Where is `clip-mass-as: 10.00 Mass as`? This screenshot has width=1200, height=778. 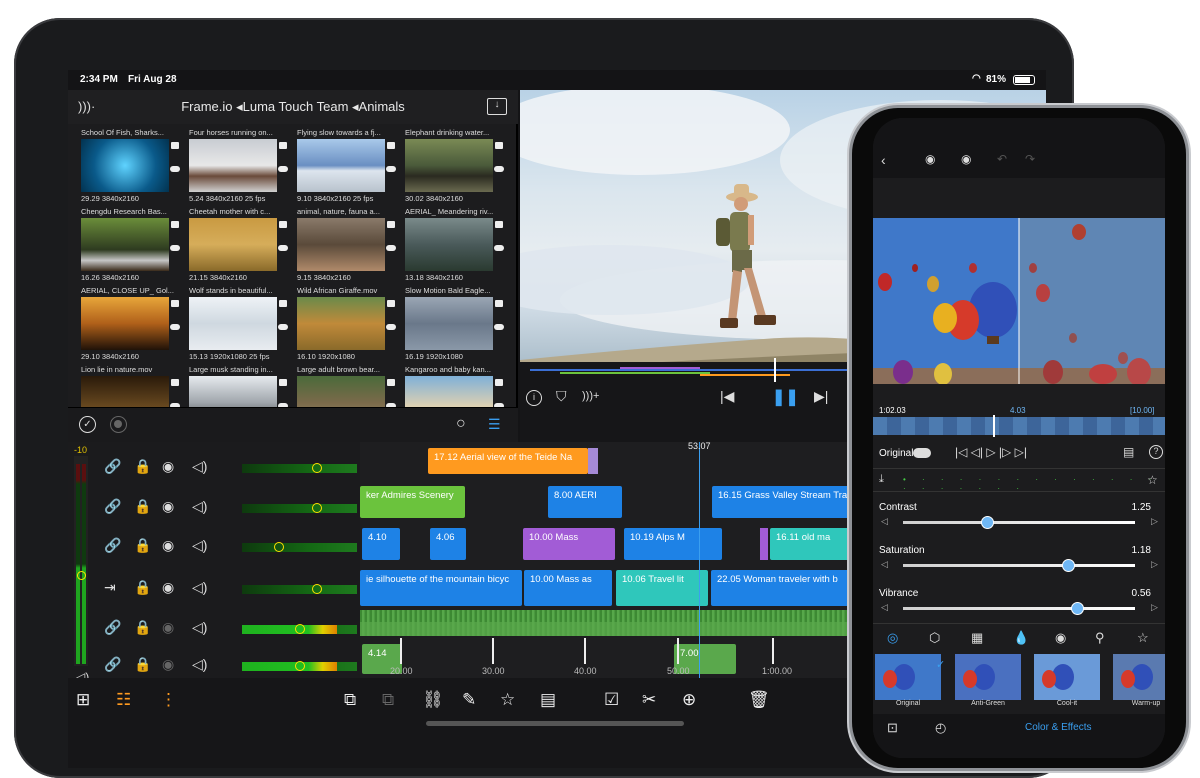
clip-mass-as: 10.00 Mass as is located at coordinates (568, 588).